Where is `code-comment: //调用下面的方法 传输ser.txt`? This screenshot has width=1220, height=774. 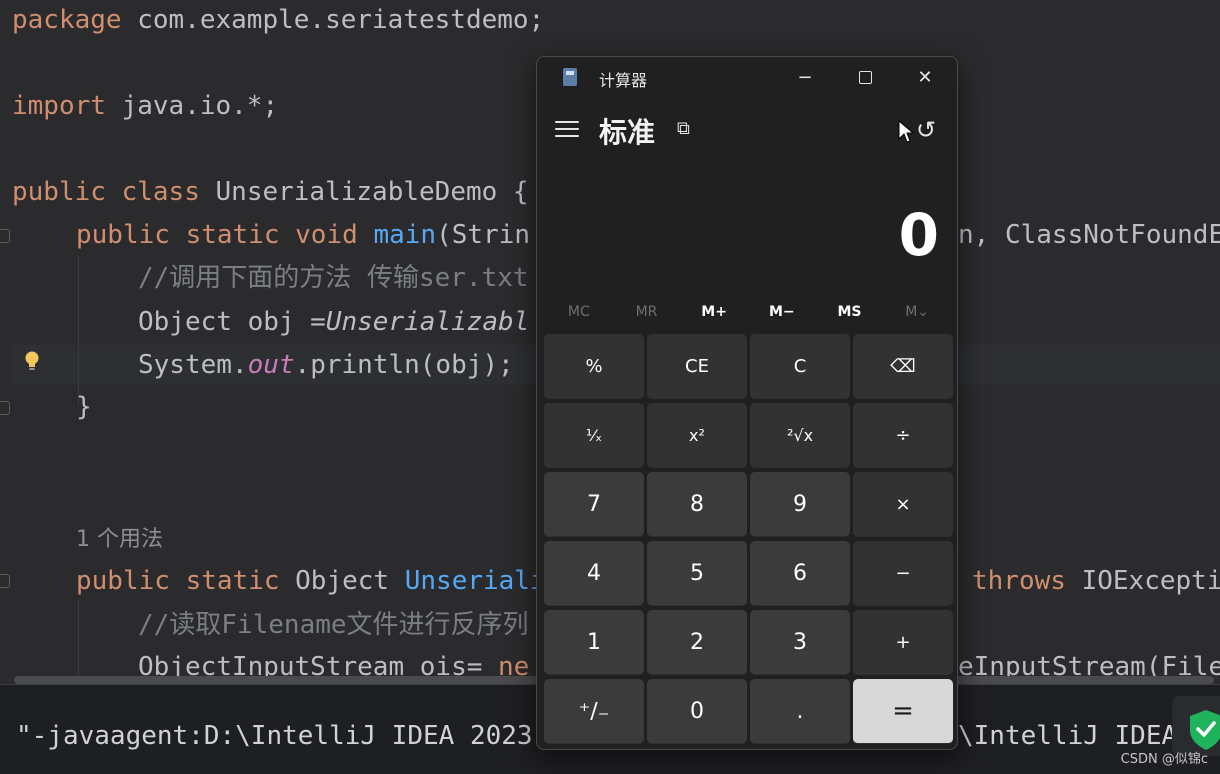 code-comment: //调用下面的方法 传输ser.txt is located at coordinates (333, 278).